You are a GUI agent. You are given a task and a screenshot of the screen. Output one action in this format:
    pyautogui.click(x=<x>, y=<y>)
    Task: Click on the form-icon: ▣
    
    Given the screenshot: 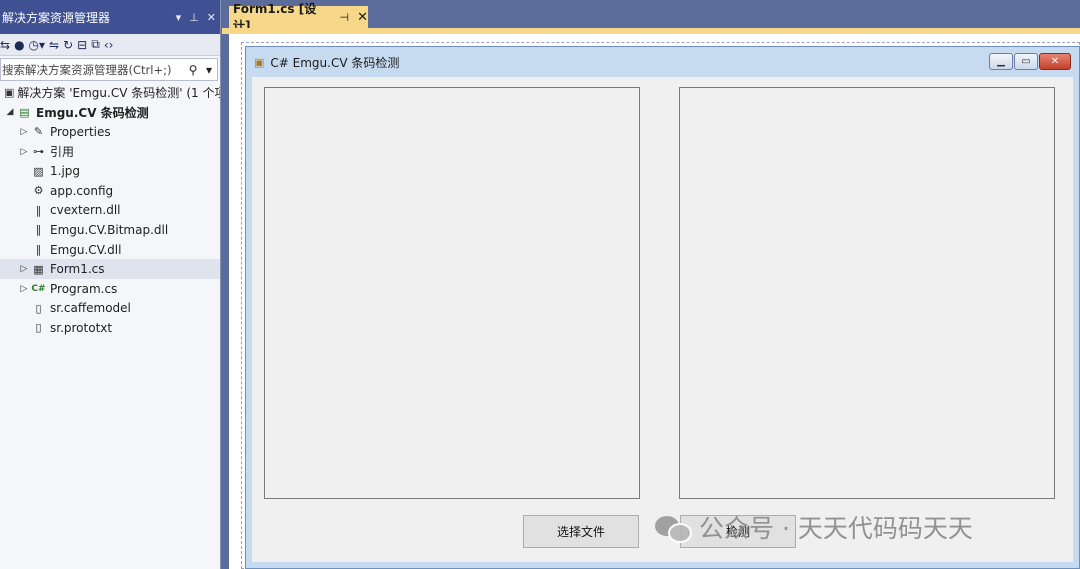 What is the action you would take?
    pyautogui.click(x=259, y=62)
    